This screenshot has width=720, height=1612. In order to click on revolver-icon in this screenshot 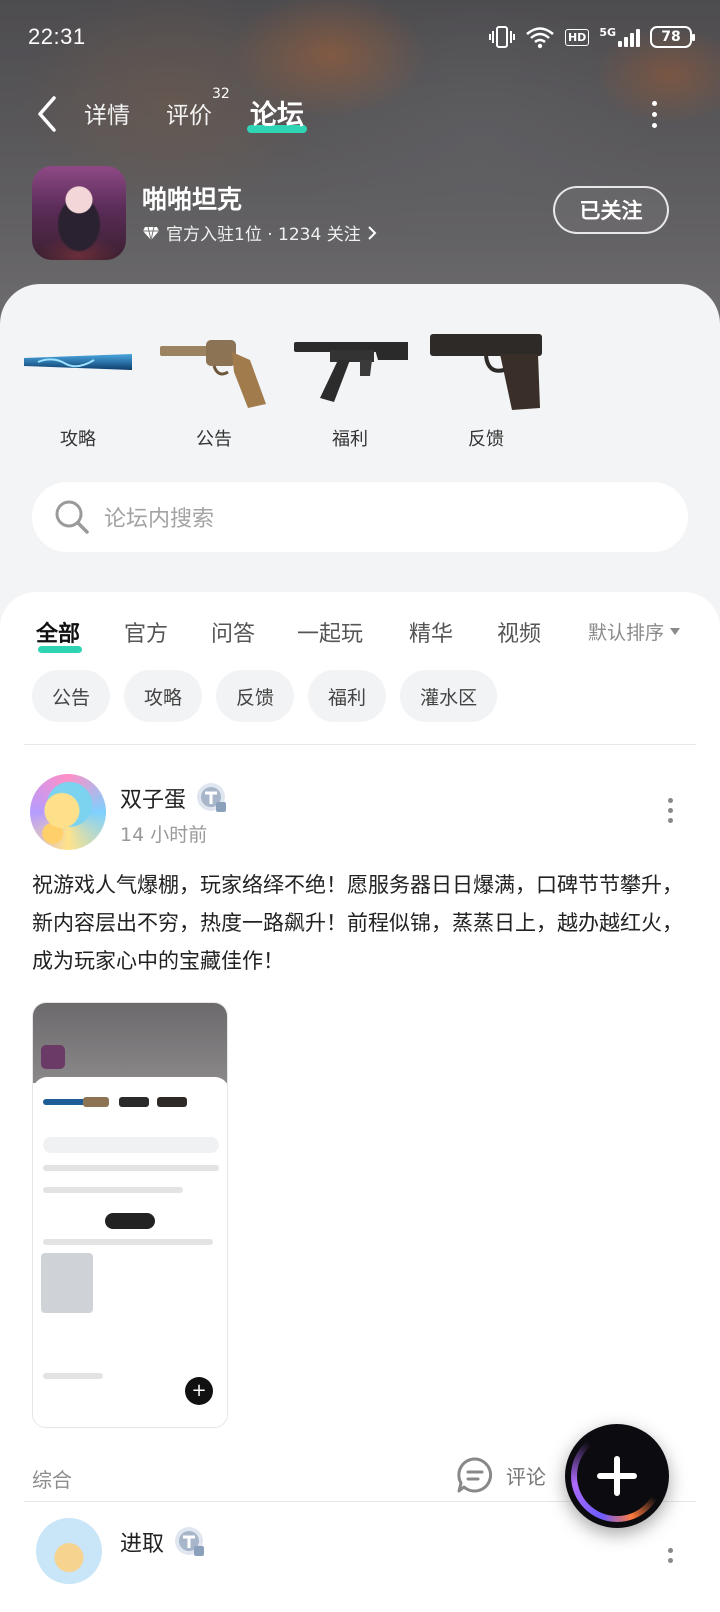, I will do `click(213, 374)`.